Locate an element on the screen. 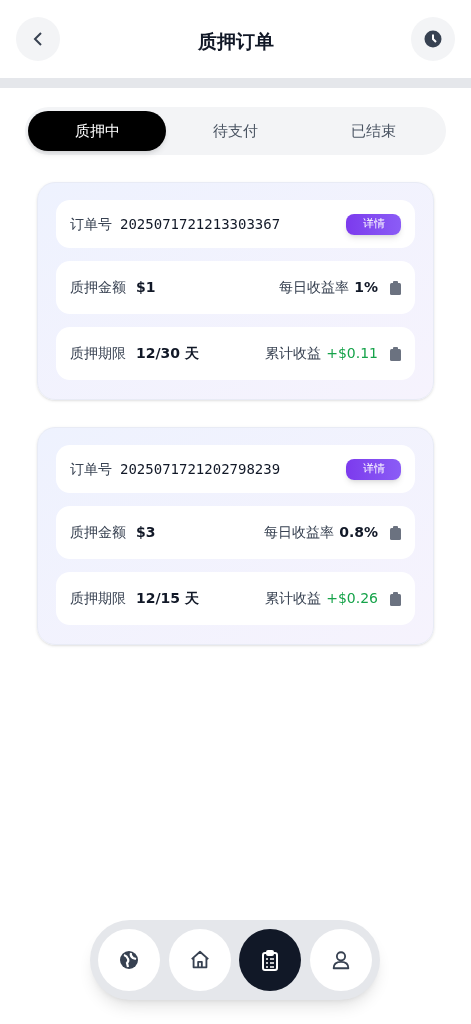 The height and width of the screenshot is (1024, 471). back-icon is located at coordinates (38, 39).